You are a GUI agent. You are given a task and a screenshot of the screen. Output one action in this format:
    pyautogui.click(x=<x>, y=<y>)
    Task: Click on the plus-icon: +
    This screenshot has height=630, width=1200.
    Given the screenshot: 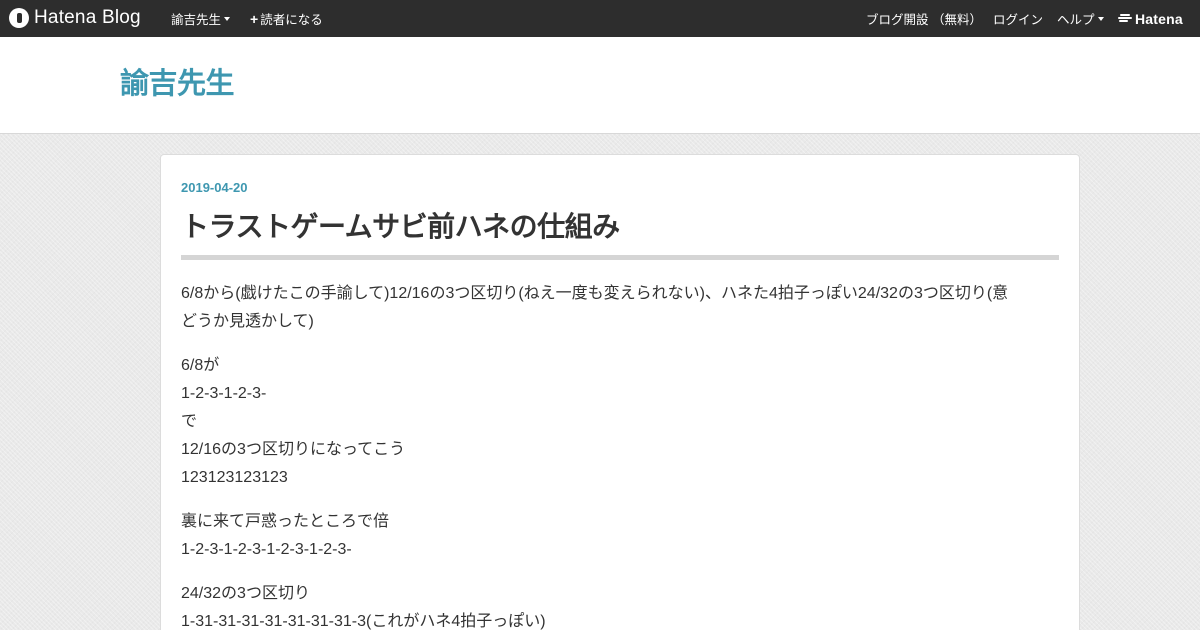 What is the action you would take?
    pyautogui.click(x=254, y=18)
    